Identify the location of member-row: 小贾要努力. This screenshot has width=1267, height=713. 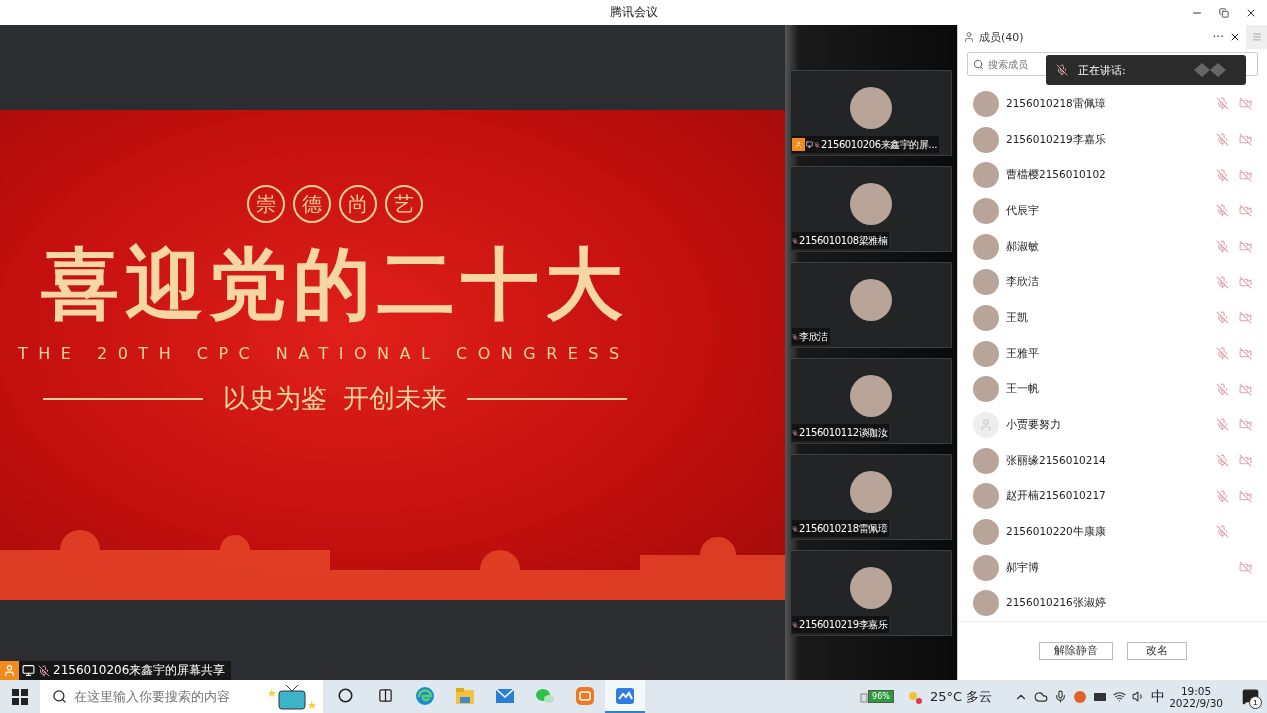
(1112, 425).